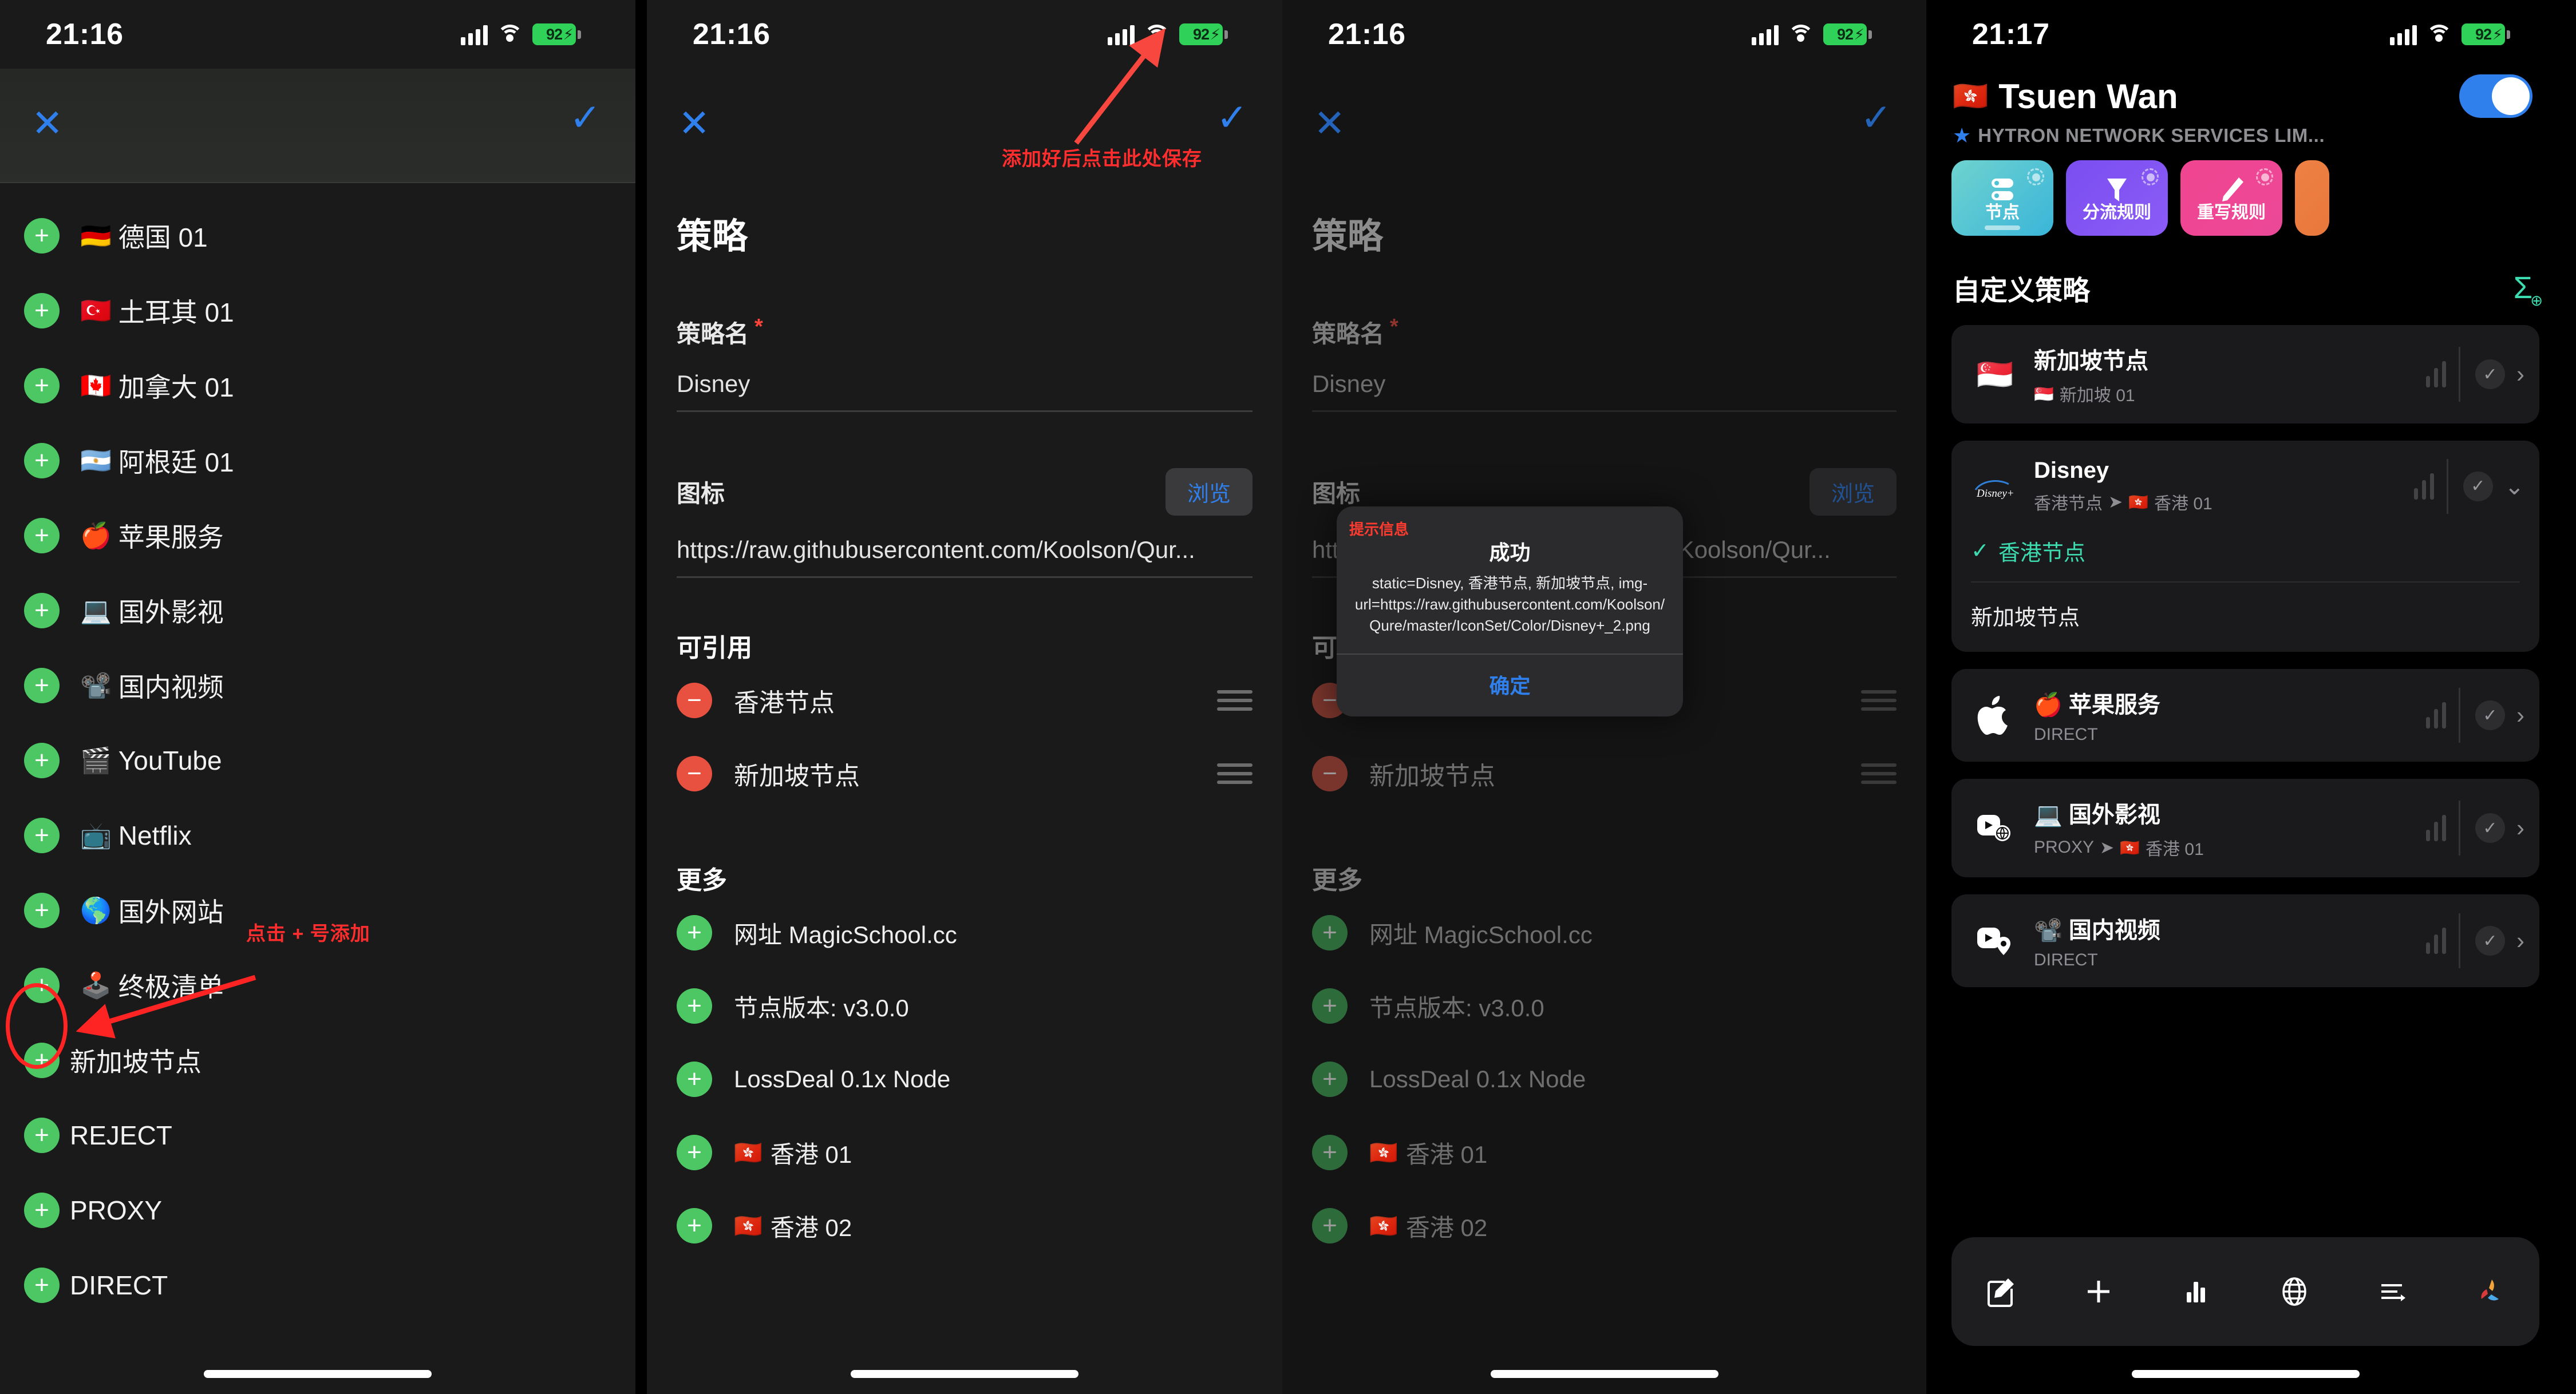  What do you see at coordinates (2196, 1291) in the screenshot?
I see `chart-icon` at bounding box center [2196, 1291].